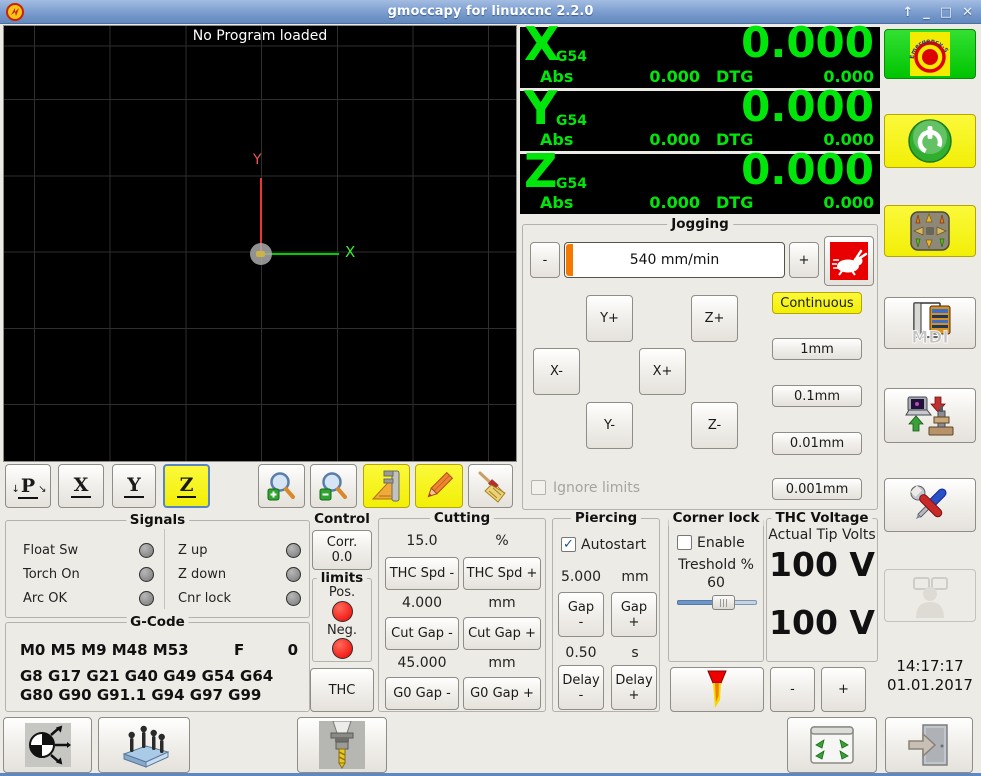 This screenshot has width=981, height=776. What do you see at coordinates (293, 574) in the screenshot?
I see `signal-z-down-led` at bounding box center [293, 574].